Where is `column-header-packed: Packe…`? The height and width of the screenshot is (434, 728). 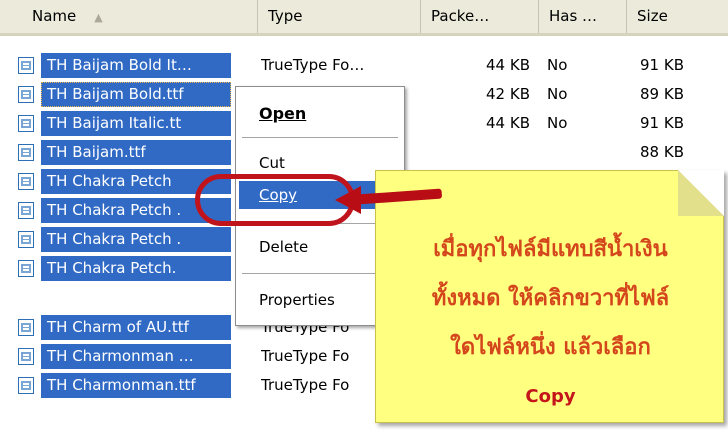
column-header-packed: Packe… is located at coordinates (480, 16).